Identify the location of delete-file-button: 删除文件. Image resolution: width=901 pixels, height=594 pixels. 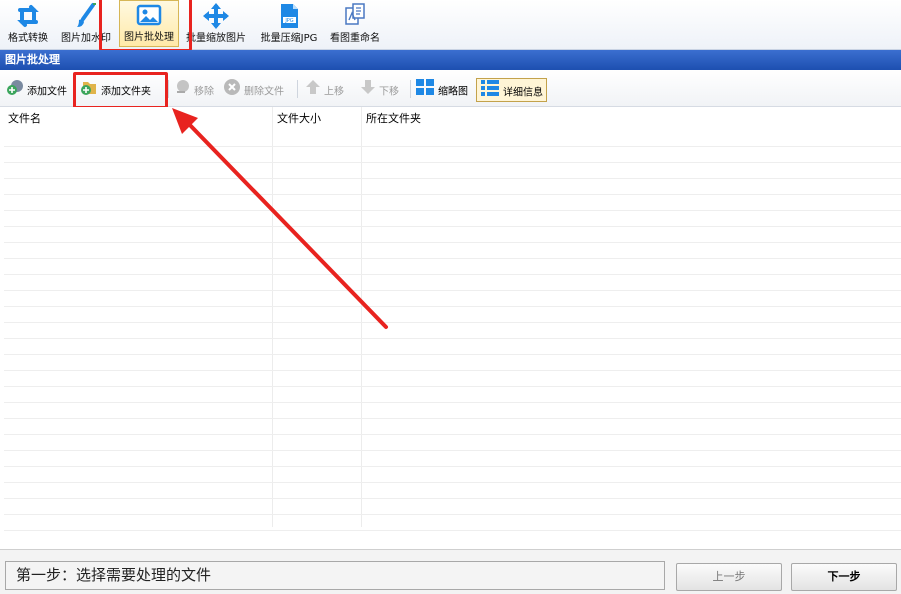
(253, 89).